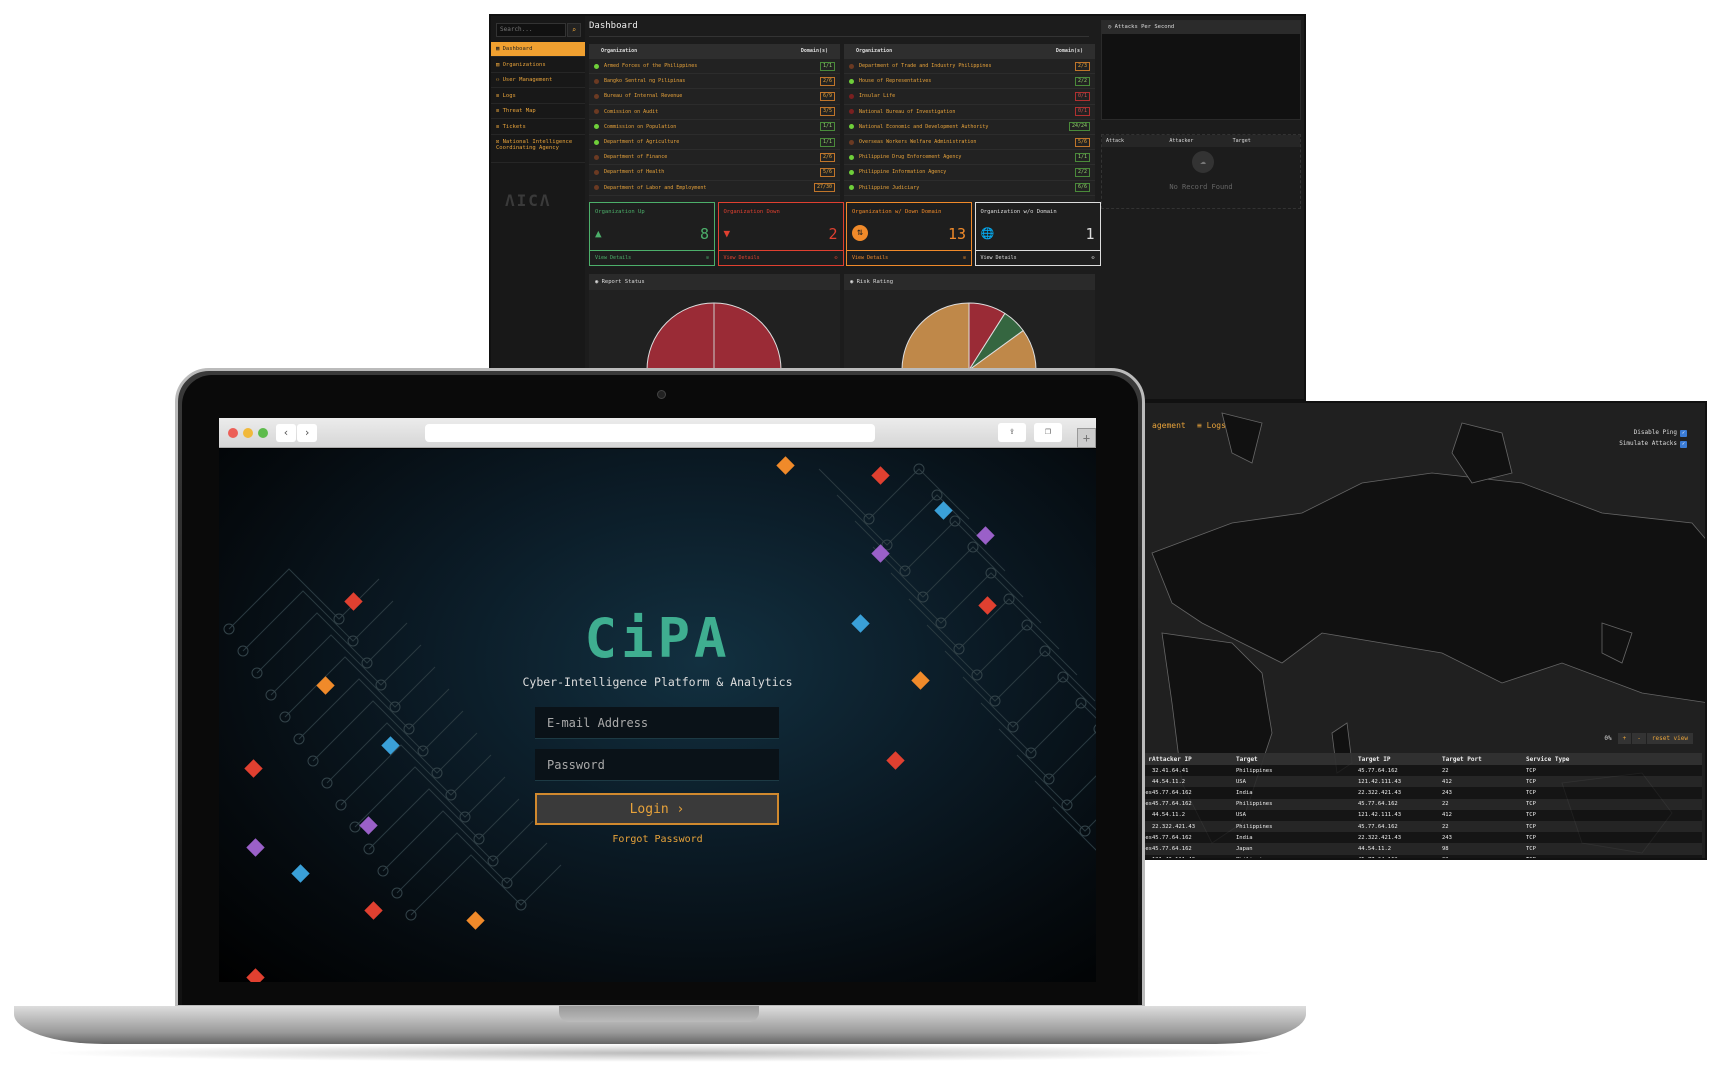  I want to click on org-row: Department of Agriculture 1/1, so click(714, 143).